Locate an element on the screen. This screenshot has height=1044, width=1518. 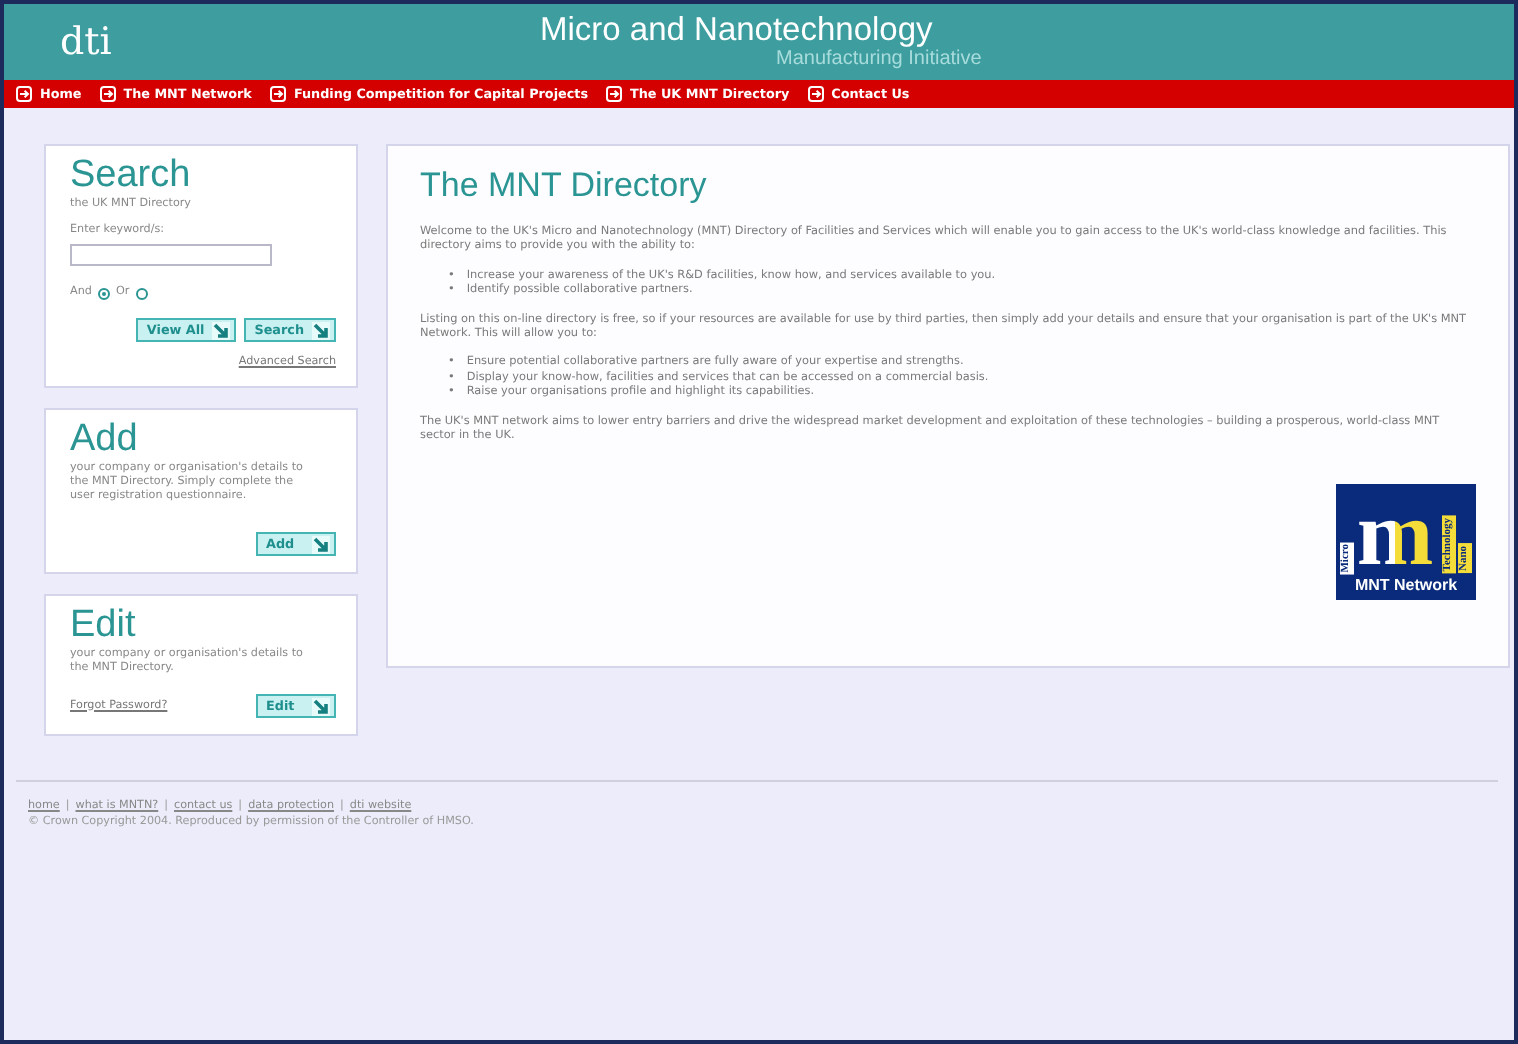
card-title: Add is located at coordinates (105, 440).